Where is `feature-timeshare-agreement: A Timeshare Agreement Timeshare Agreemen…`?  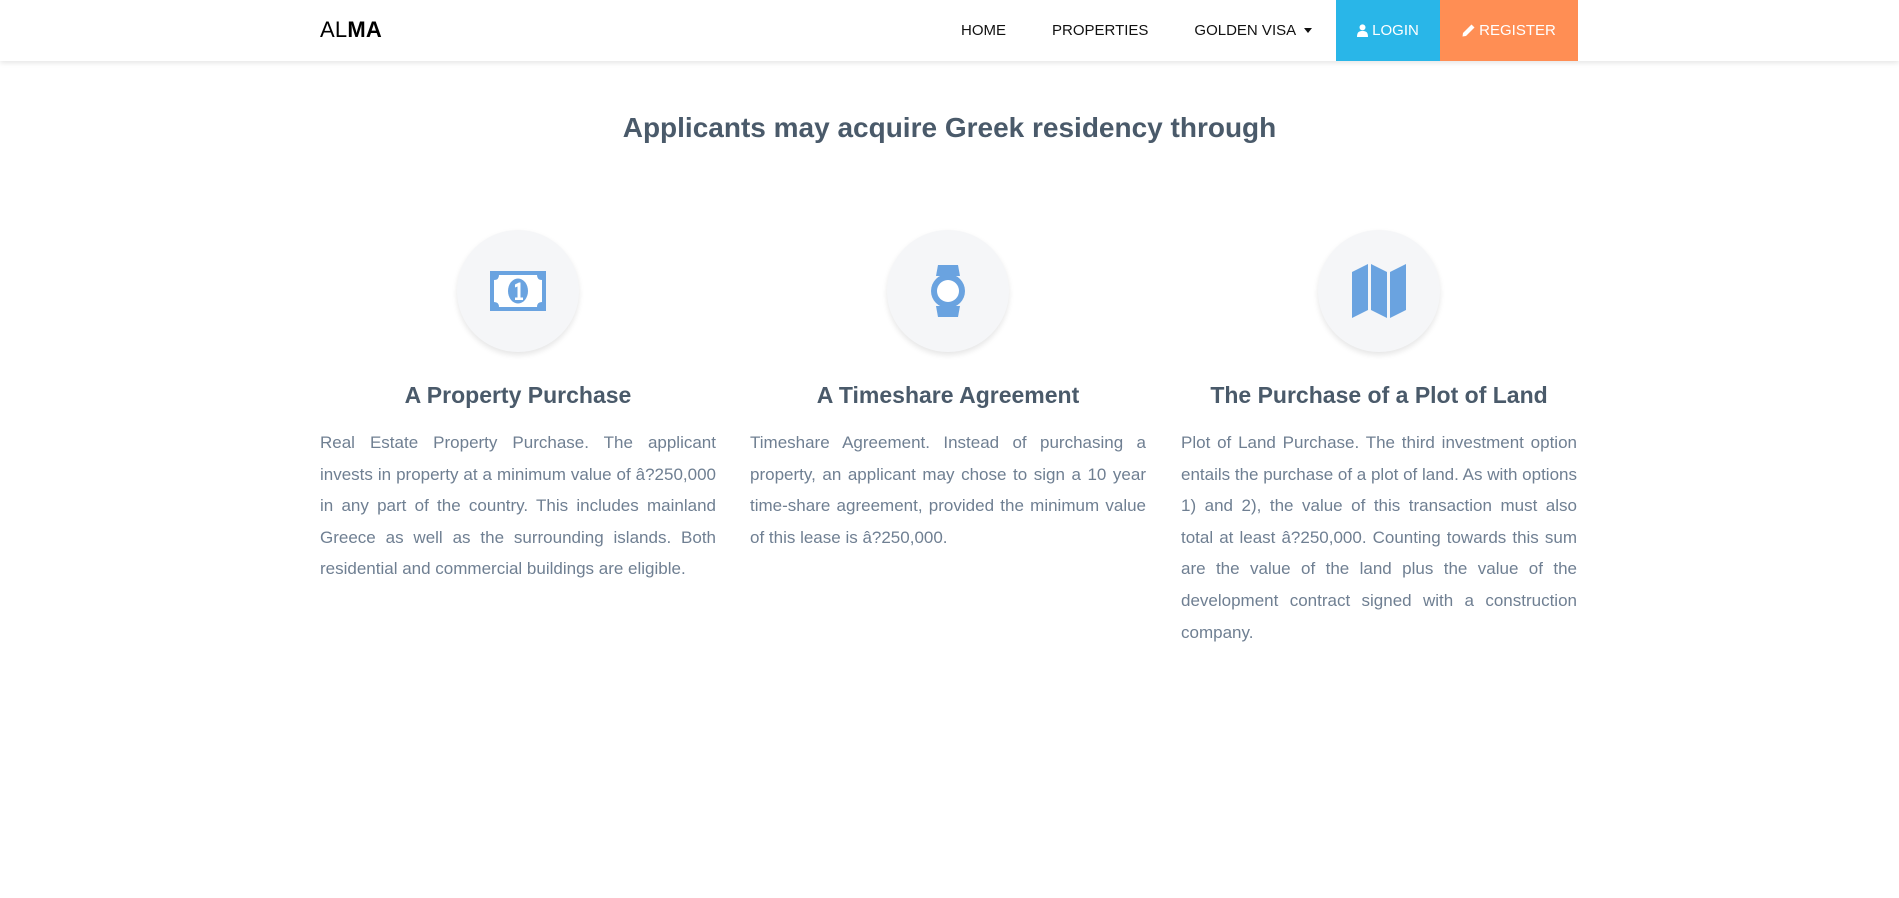 feature-timeshare-agreement: A Timeshare Agreement Timeshare Agreemen… is located at coordinates (948, 391).